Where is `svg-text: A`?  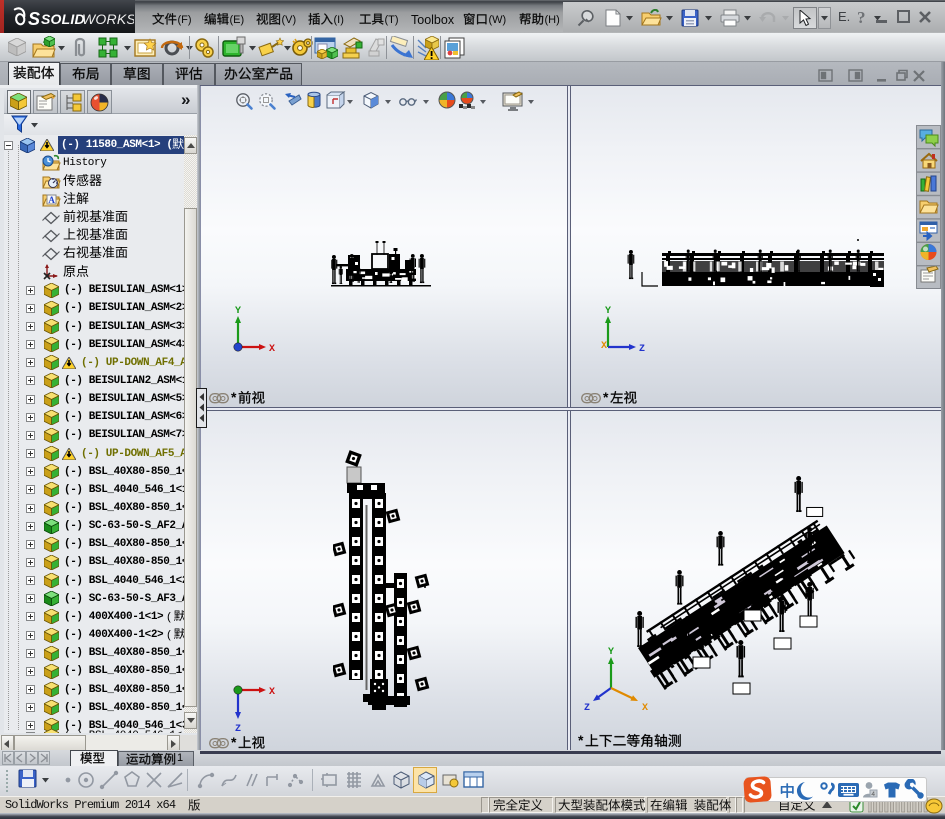 svg-text: A is located at coordinates (51, 200).